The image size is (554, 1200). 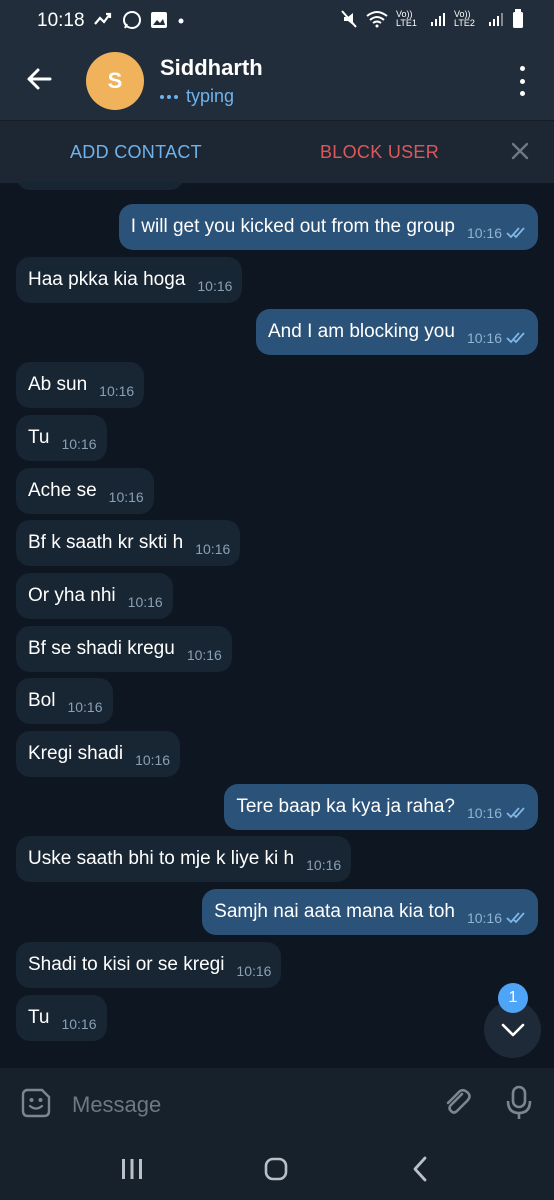 What do you see at coordinates (277, 81) in the screenshot?
I see `chat-header: S Siddharth typing` at bounding box center [277, 81].